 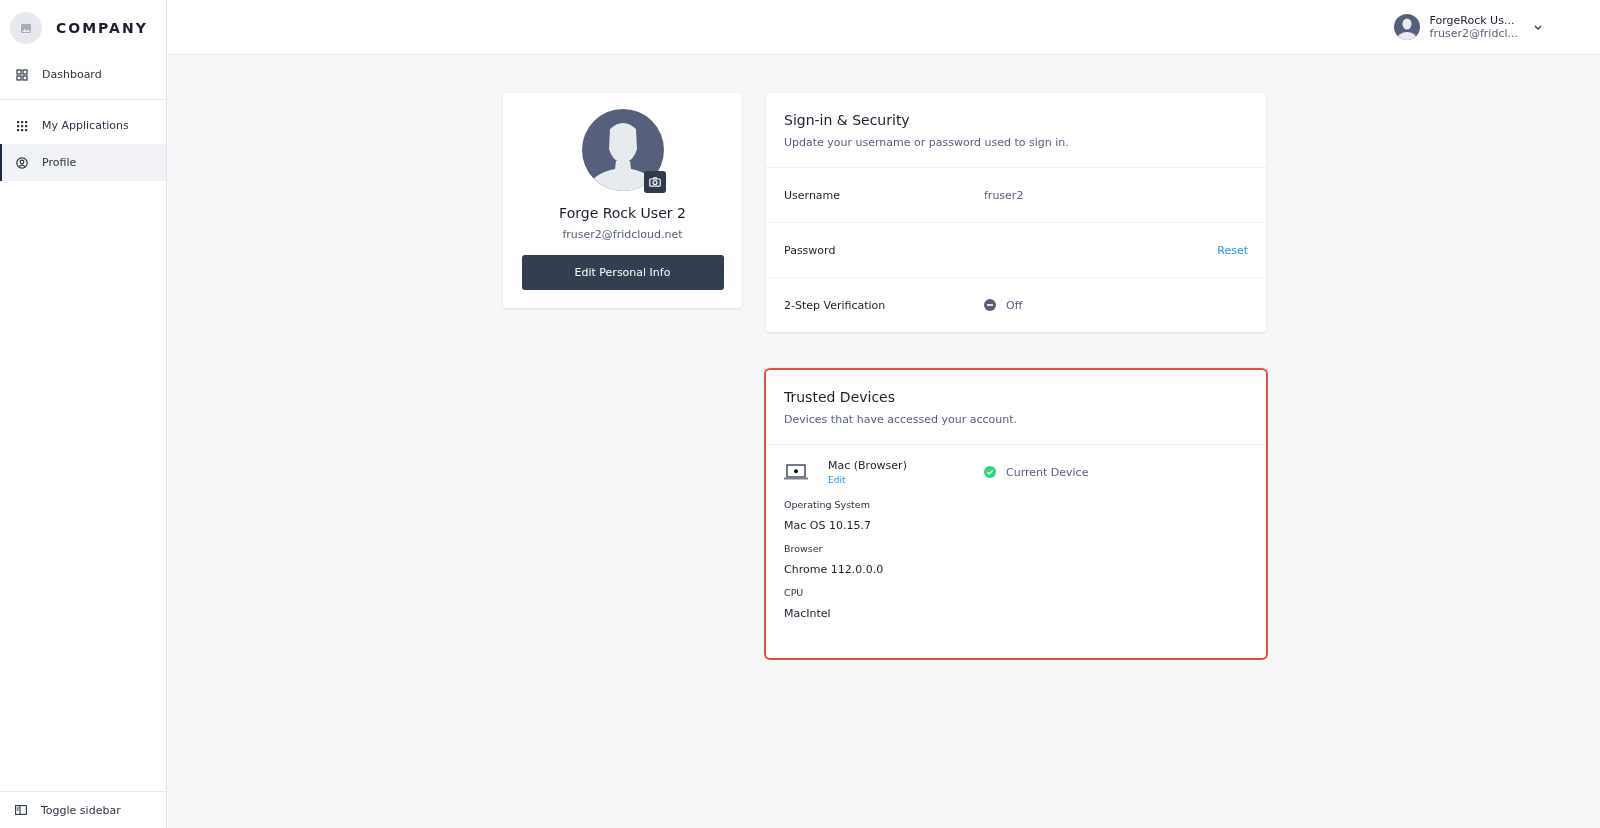 I want to click on laptop-icon, so click(x=796, y=472).